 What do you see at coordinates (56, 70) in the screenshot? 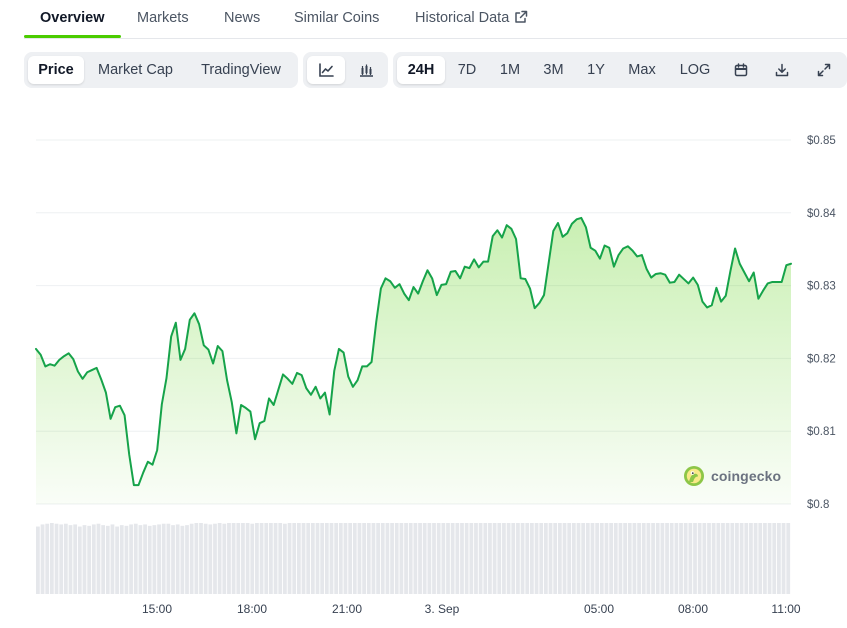
I see `view-price-button: Price` at bounding box center [56, 70].